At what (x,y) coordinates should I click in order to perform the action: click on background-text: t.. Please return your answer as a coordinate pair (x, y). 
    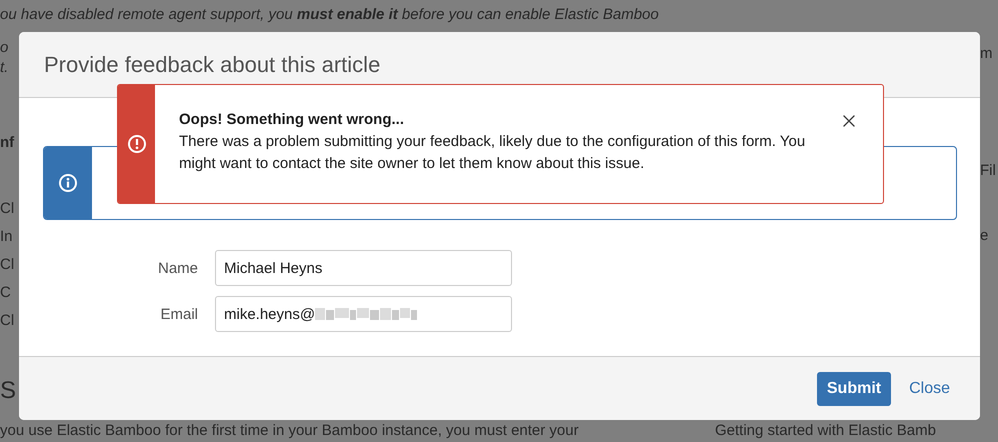
    Looking at the image, I should click on (4, 68).